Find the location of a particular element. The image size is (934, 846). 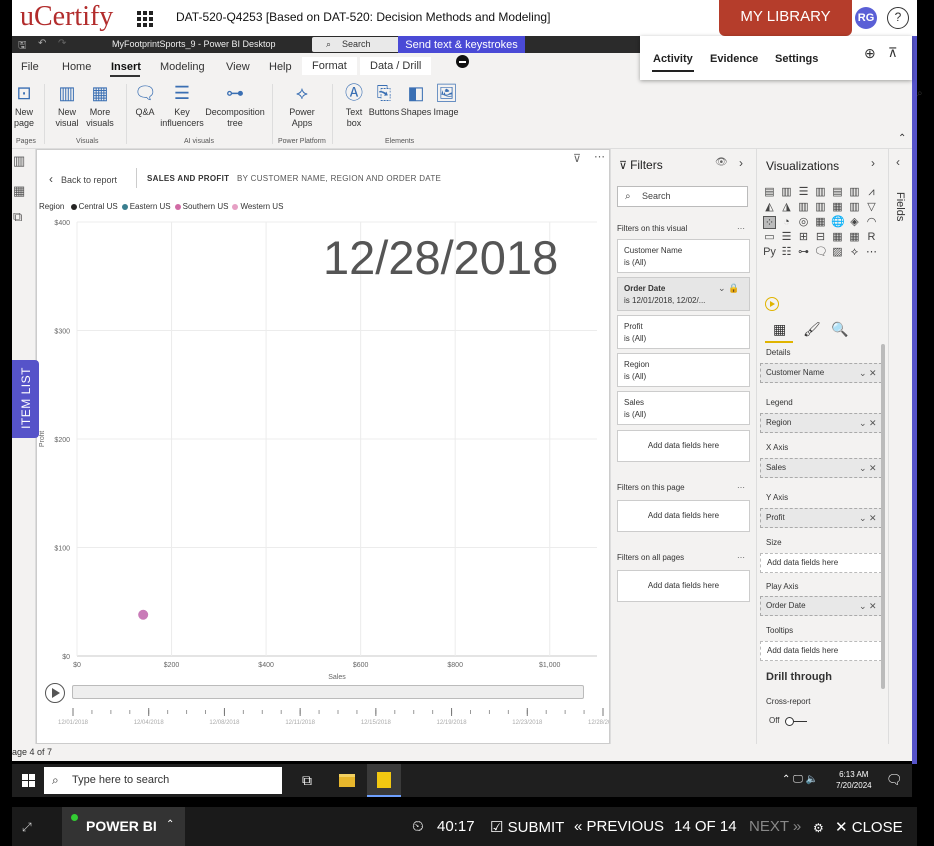

apps-grid-icon is located at coordinates (145, 19).